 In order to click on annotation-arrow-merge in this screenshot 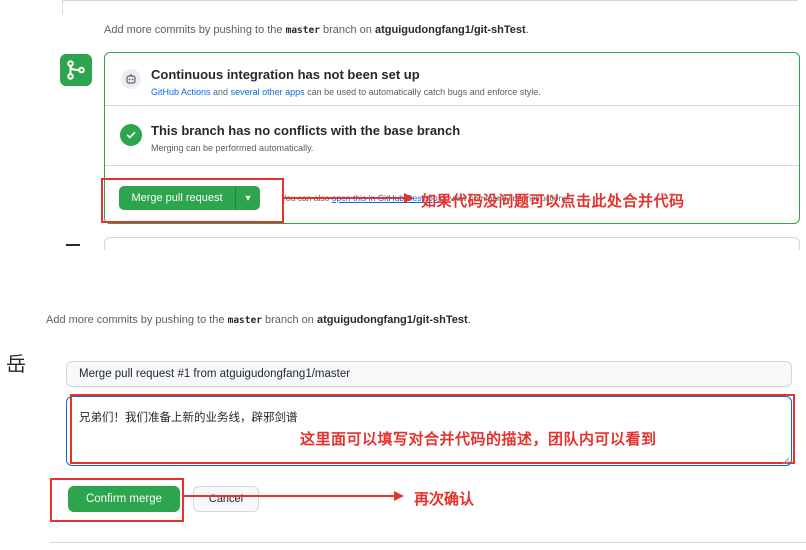, I will do `click(349, 198)`.